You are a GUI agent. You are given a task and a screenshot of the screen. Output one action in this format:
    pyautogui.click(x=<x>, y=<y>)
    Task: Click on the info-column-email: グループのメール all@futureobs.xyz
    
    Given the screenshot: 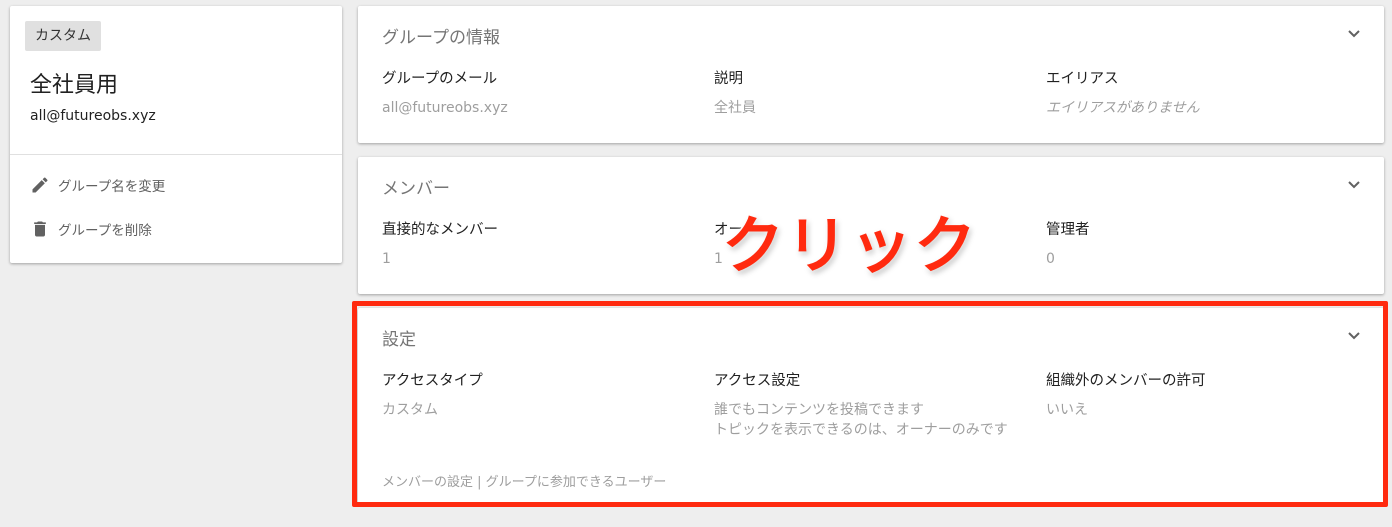 What is the action you would take?
    pyautogui.click(x=542, y=93)
    